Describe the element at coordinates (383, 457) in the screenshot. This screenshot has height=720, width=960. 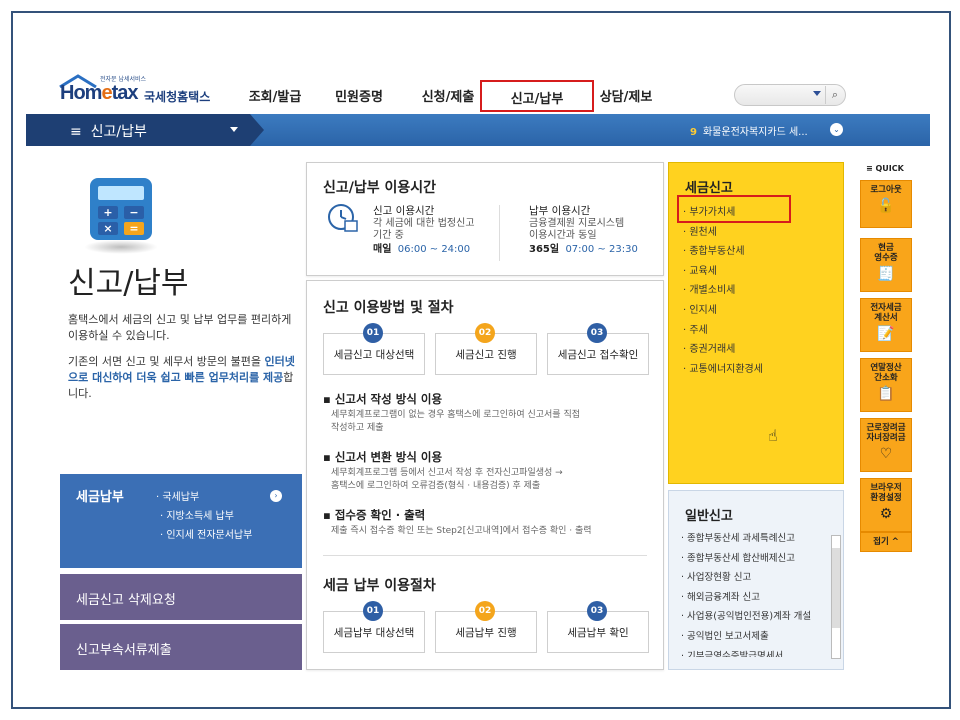
I see `bullet-heading: ▪ 신고서 변환 방식 이용` at that location.